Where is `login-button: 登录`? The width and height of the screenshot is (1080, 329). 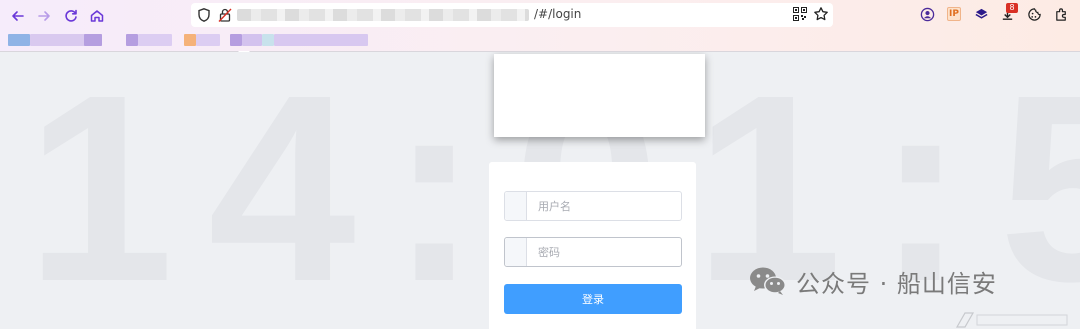
login-button: 登录 is located at coordinates (593, 299).